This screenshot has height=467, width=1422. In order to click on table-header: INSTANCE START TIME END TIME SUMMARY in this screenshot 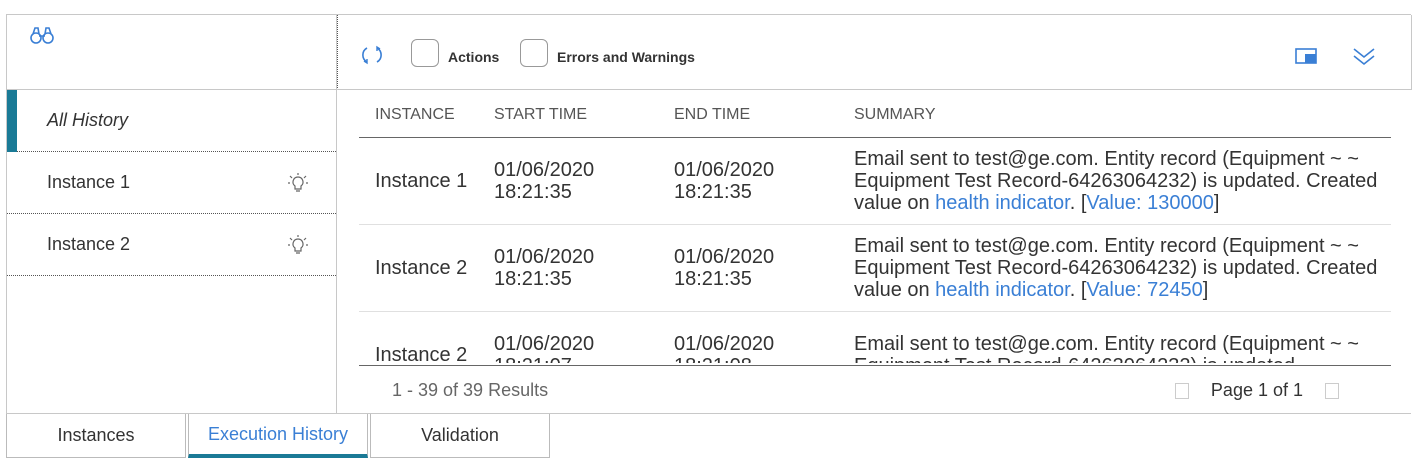, I will do `click(875, 115)`.